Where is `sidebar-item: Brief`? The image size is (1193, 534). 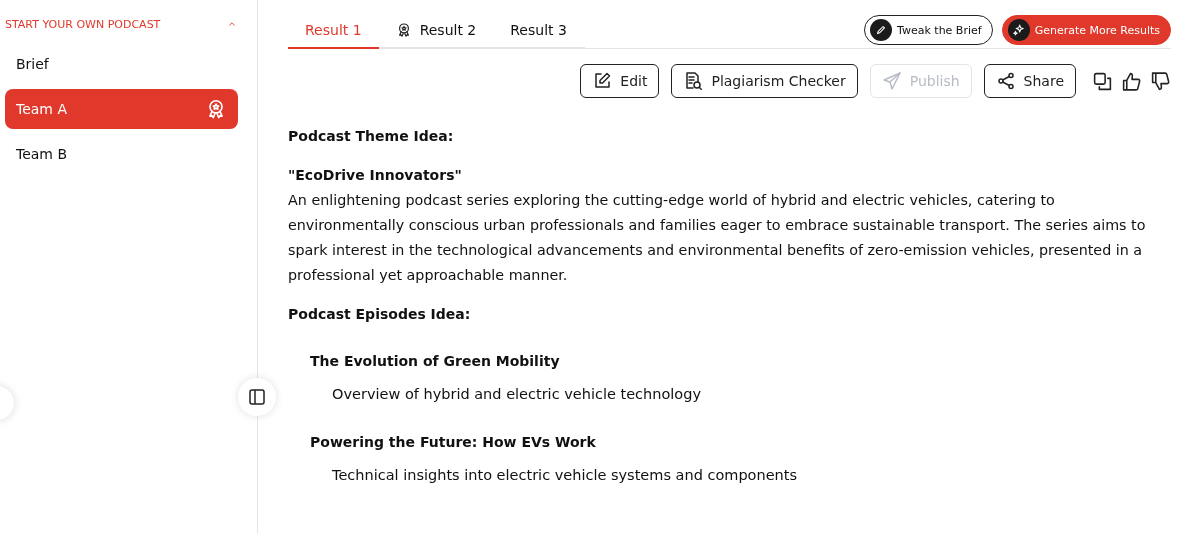
sidebar-item: Brief is located at coordinates (121, 64).